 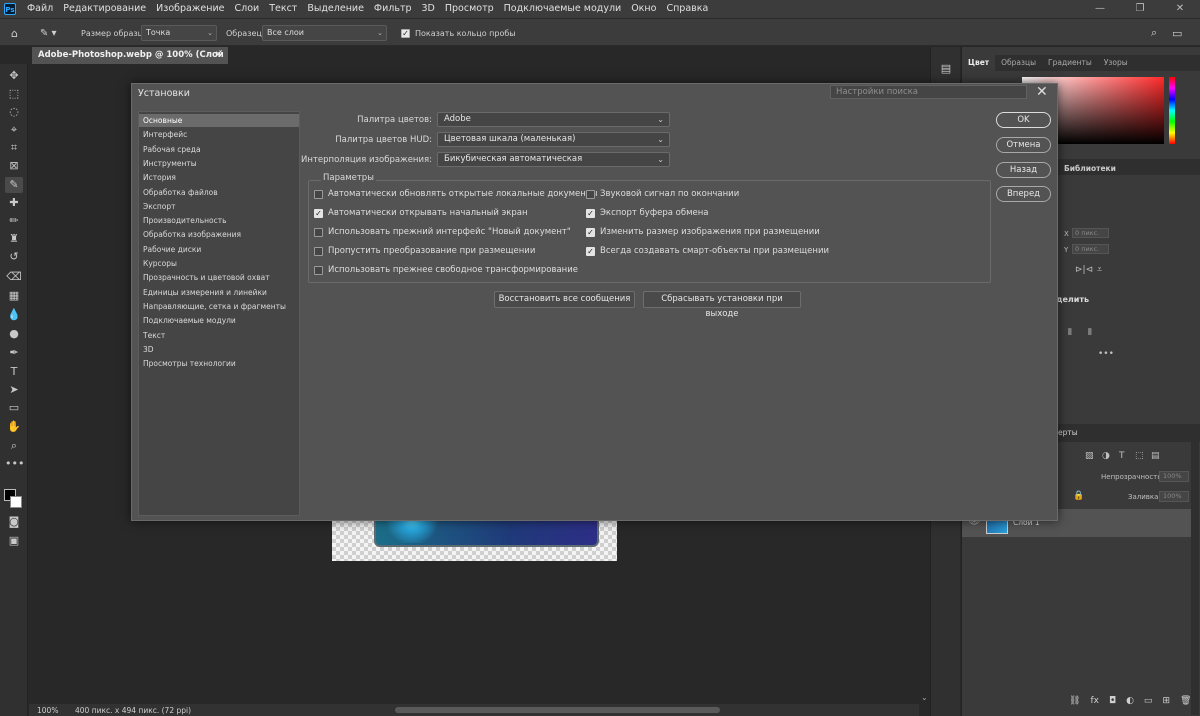 I want to click on adjustment-layer-icon: ◐, so click(x=1130, y=701).